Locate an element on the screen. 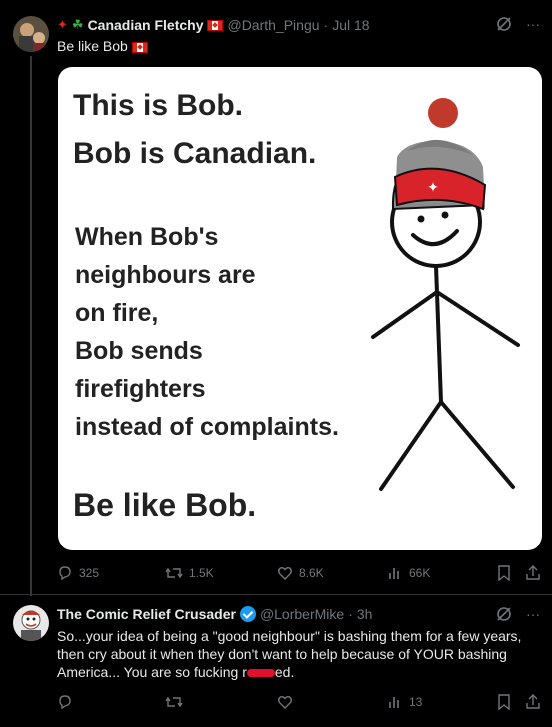 This screenshot has height=727, width=552. tweet-actions: 325 1.5K 8.6K 66K is located at coordinates (299, 575).